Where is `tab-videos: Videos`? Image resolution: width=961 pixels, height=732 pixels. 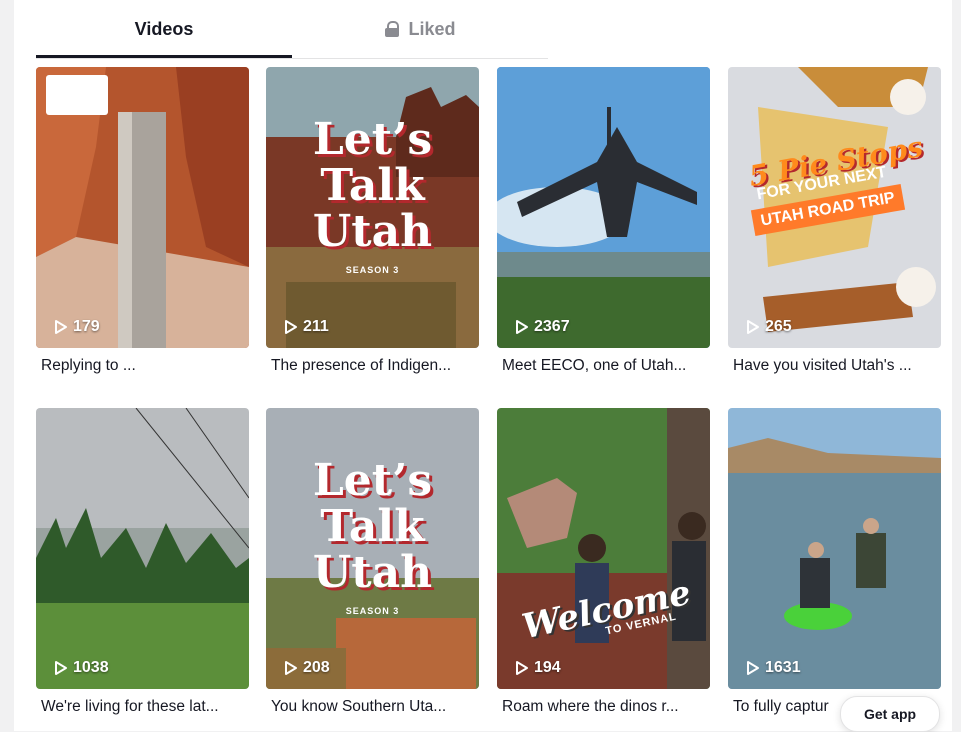
tab-videos: Videos is located at coordinates (164, 29).